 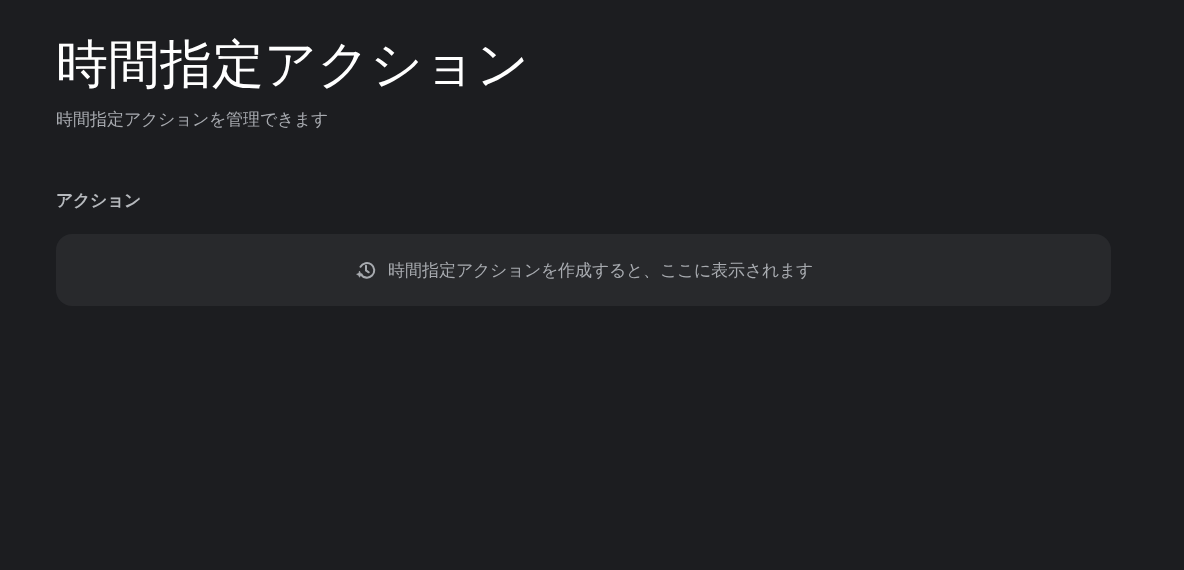 What do you see at coordinates (192, 119) in the screenshot?
I see `page-subtitle: 時間指定アクションを管理できます` at bounding box center [192, 119].